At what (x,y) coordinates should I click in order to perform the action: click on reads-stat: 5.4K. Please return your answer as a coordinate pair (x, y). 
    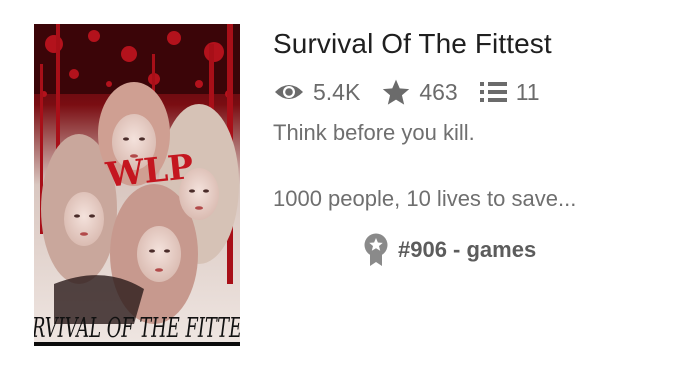
    Looking at the image, I should click on (317, 92).